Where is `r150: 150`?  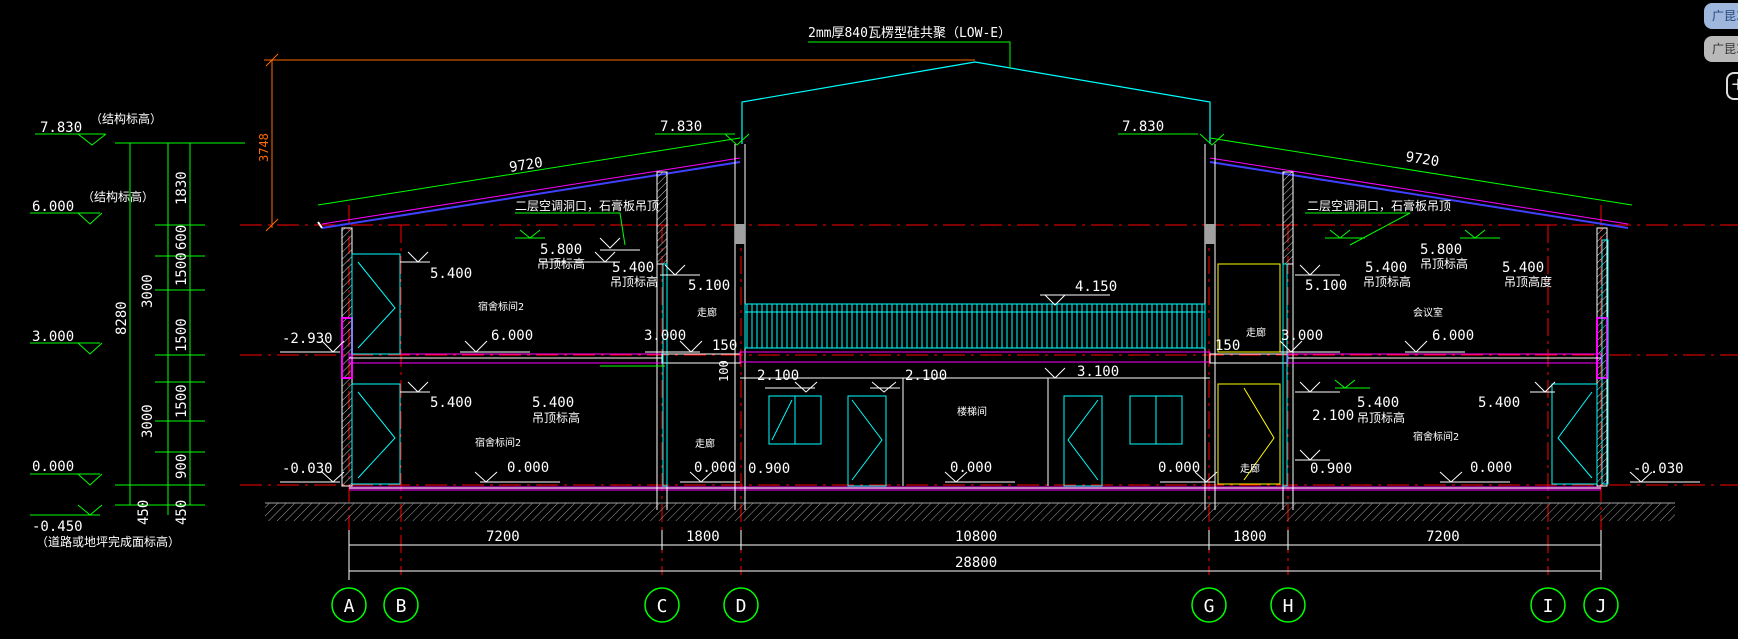 r150: 150 is located at coordinates (1227, 346).